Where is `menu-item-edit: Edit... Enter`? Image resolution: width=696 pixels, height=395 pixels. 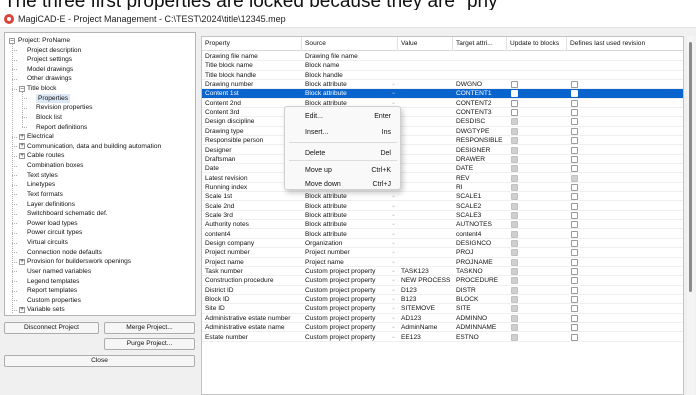 menu-item-edit: Edit... Enter is located at coordinates (343, 116).